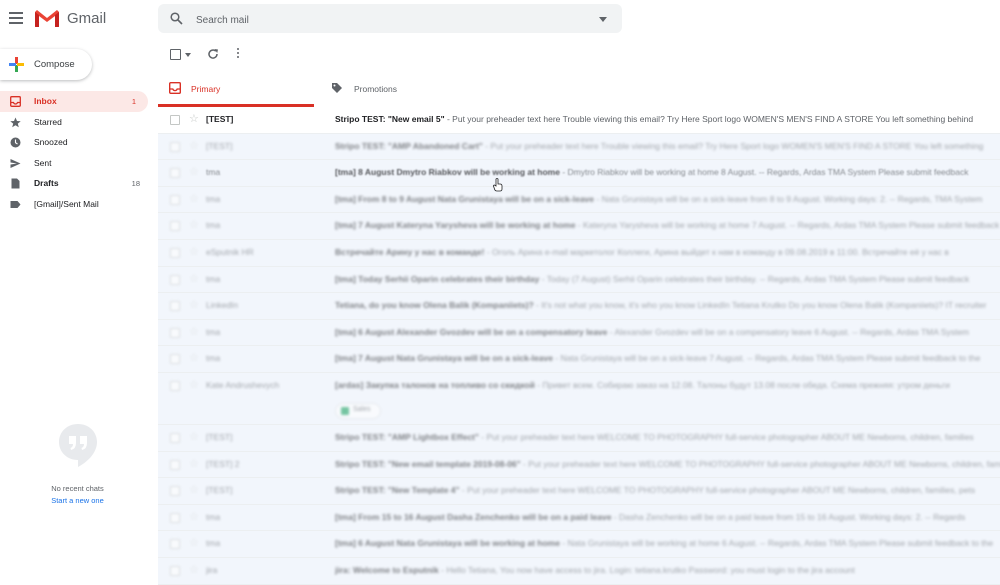 The height and width of the screenshot is (585, 1000). Describe the element at coordinates (238, 54) in the screenshot. I see `more-vertical-icon` at that location.